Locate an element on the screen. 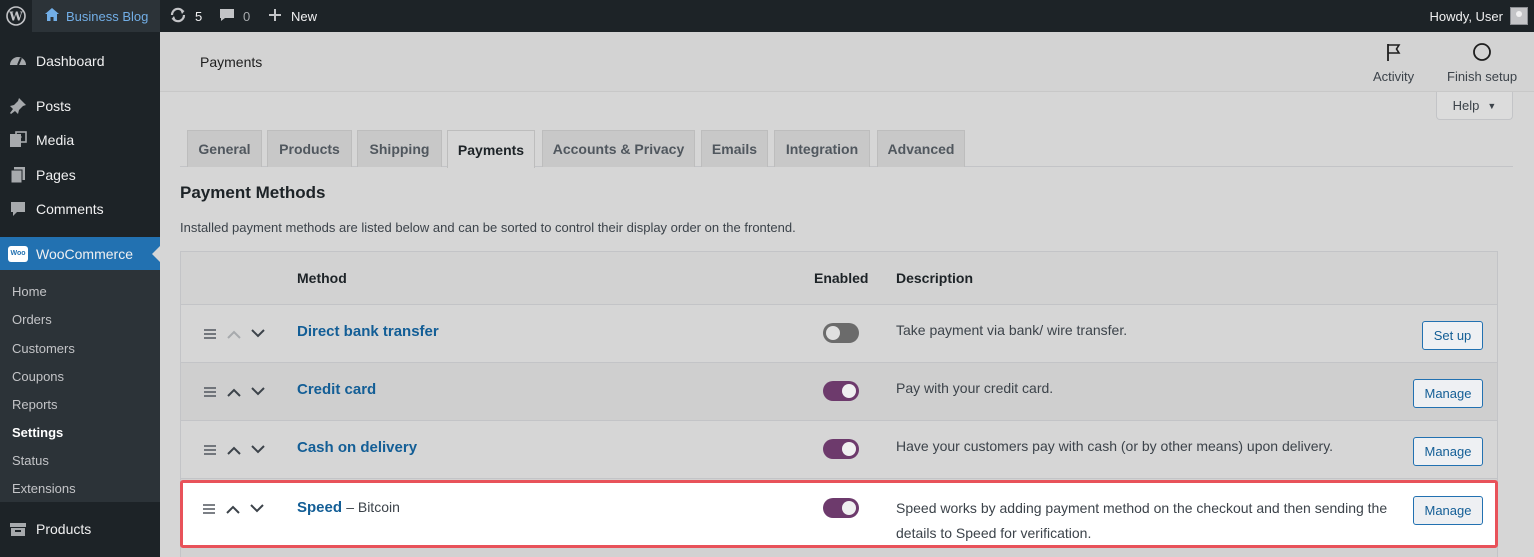 Image resolution: width=1534 pixels, height=557 pixels. submenu-item-extensions: Extensions is located at coordinates (44, 489).